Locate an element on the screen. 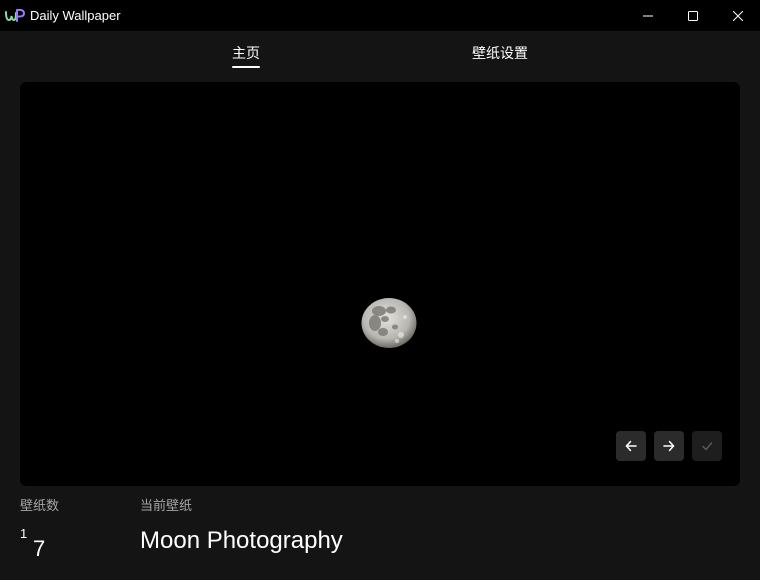 The height and width of the screenshot is (580, 760). current-wallpaper-label: 当前壁纸 is located at coordinates (166, 505).